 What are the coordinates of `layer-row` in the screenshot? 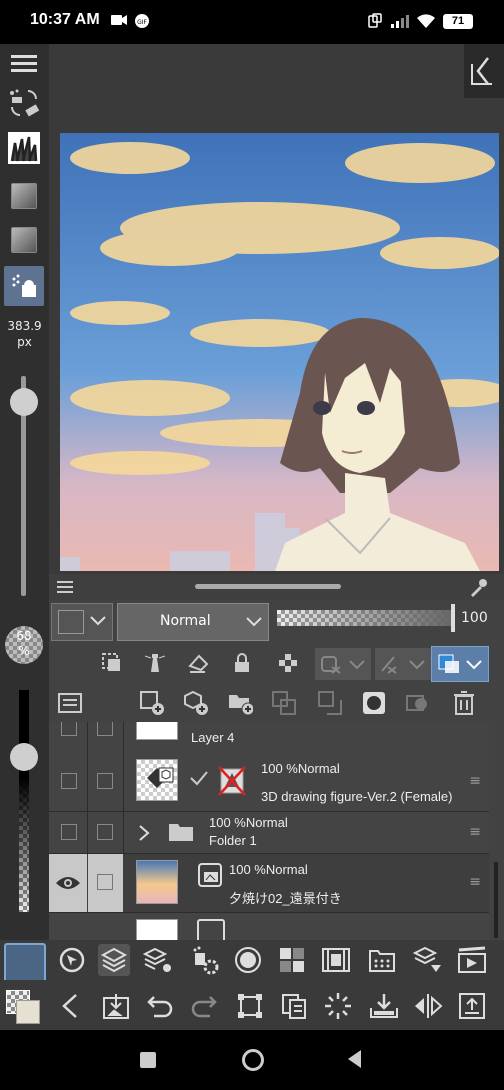 It's located at (269, 926).